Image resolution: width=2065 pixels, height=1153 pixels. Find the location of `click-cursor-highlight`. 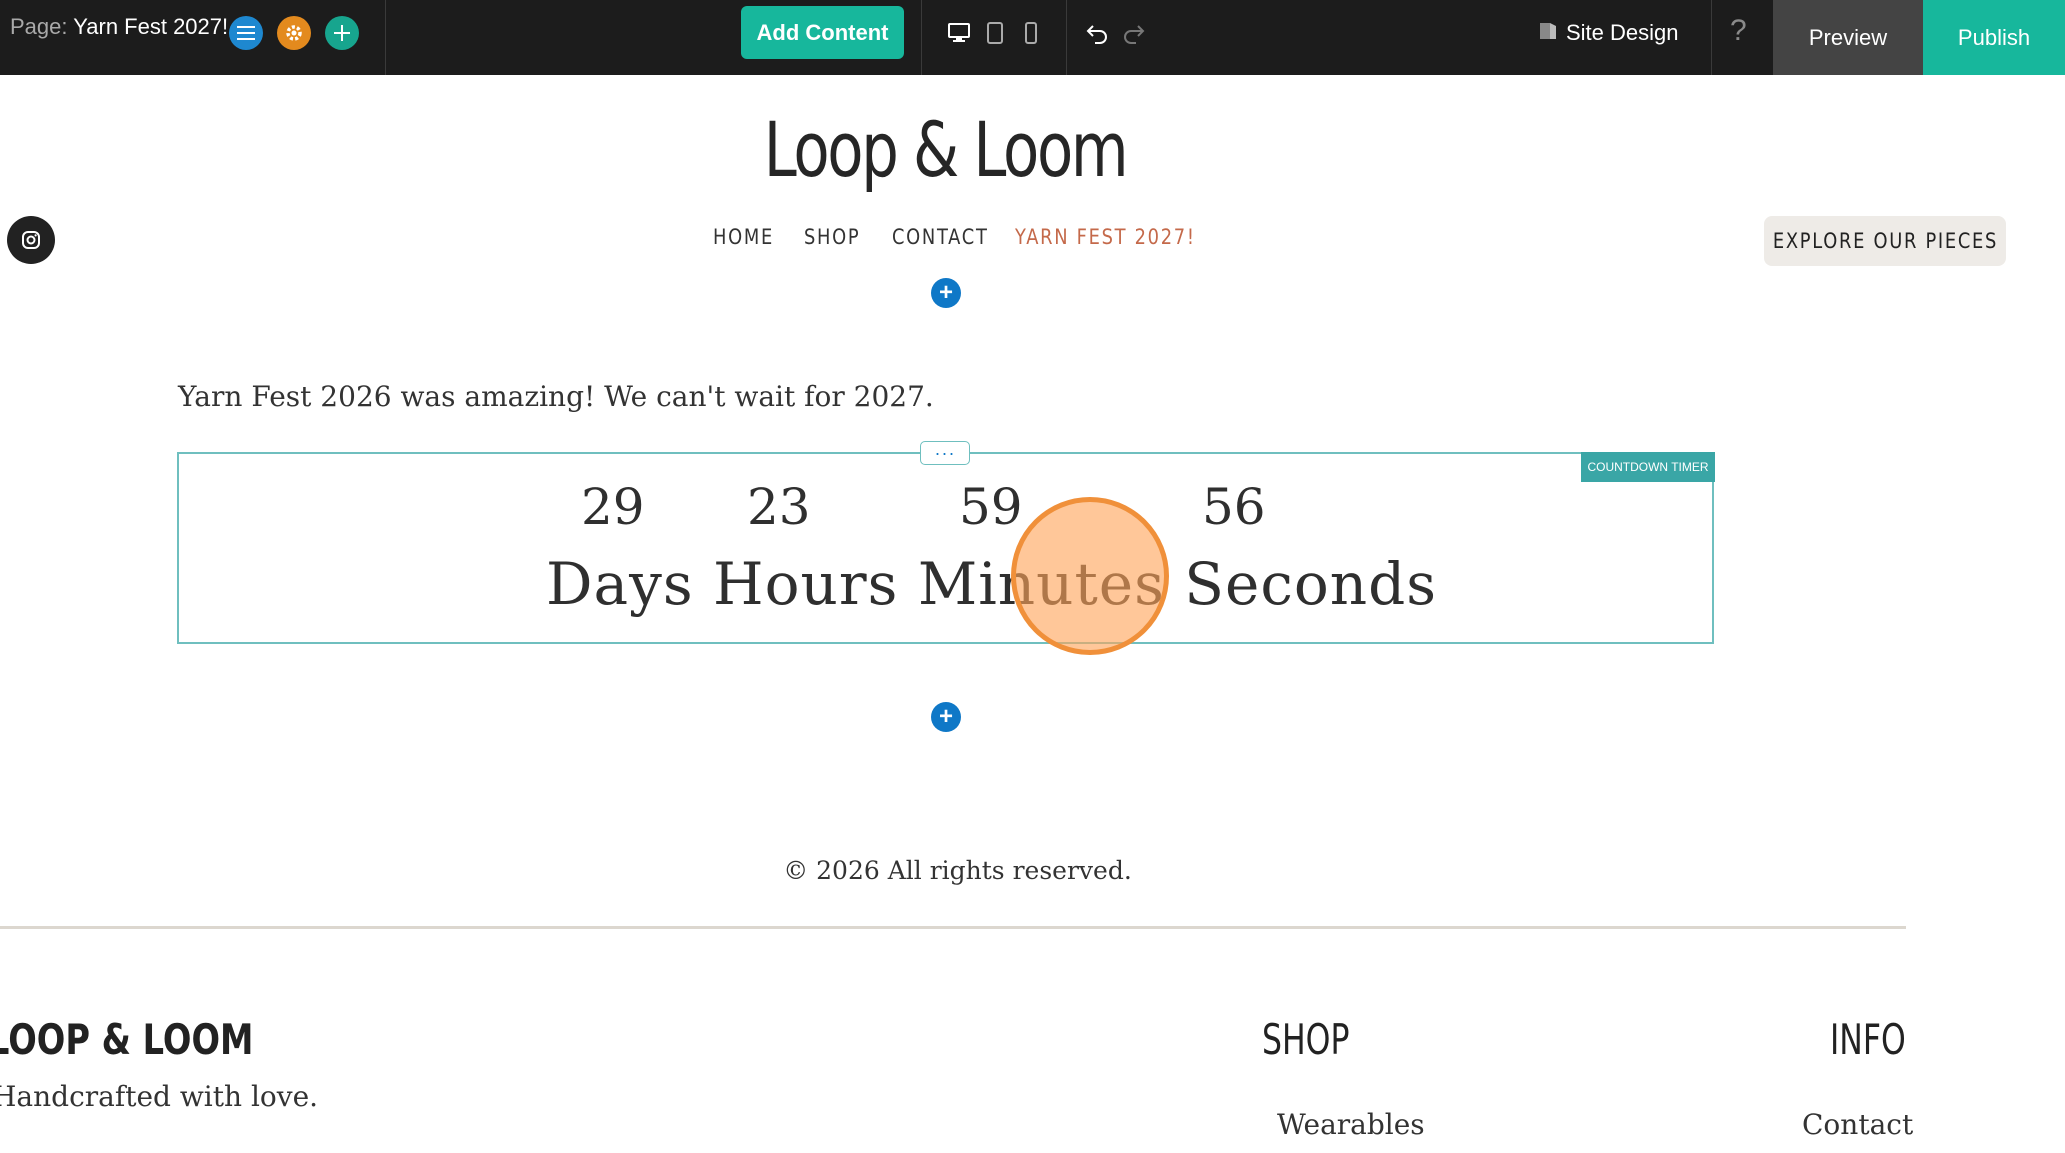

click-cursor-highlight is located at coordinates (1090, 576).